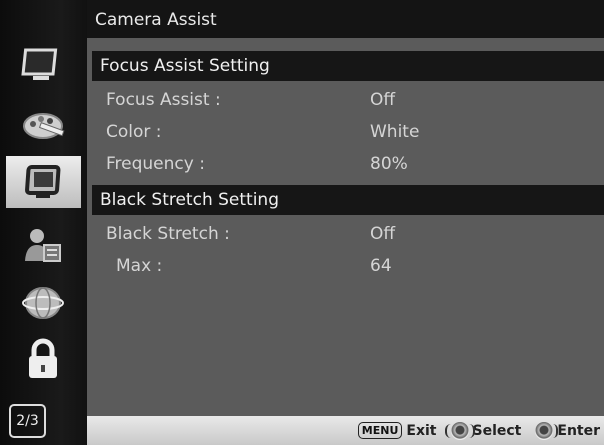  I want to click on exit-hint: MENU Exit, so click(397, 430).